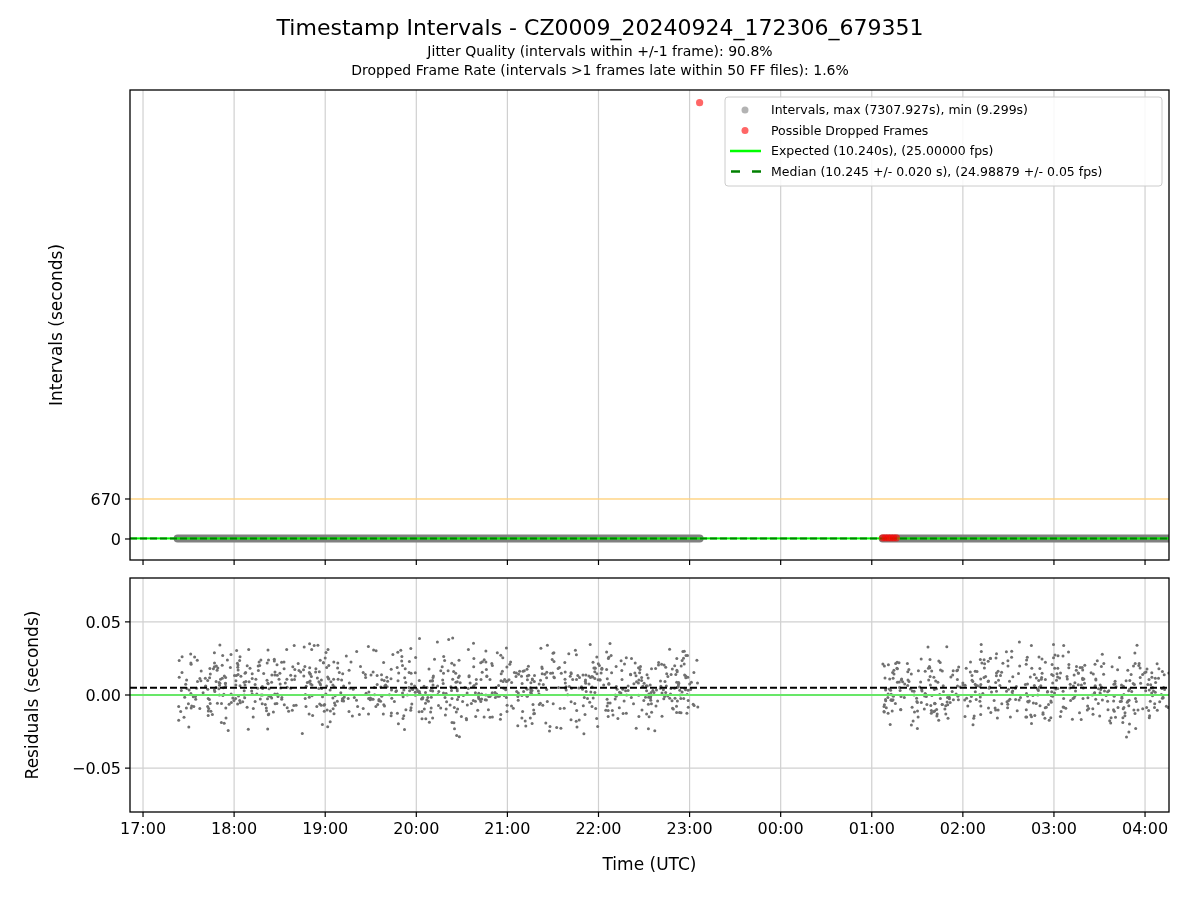 Image resolution: width=1200 pixels, height=900 pixels. What do you see at coordinates (598, 828) in the screenshot?
I see `x-tick-label: 22:00` at bounding box center [598, 828].